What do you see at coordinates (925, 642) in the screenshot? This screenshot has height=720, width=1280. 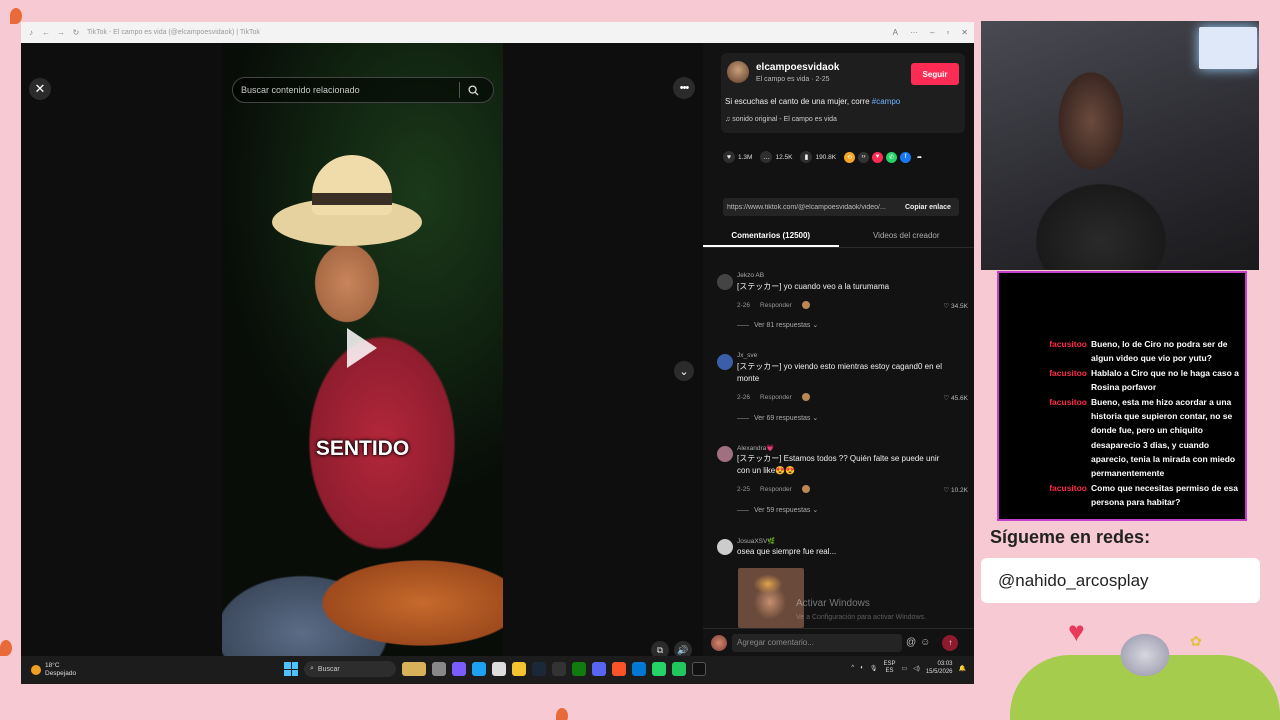 I see `emoji-icon: ☺` at bounding box center [925, 642].